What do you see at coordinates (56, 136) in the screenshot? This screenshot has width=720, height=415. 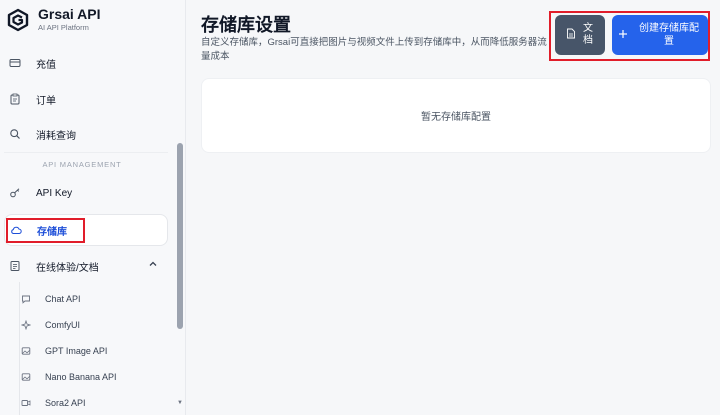 I see `sidebar-item-label: 消耗查询` at bounding box center [56, 136].